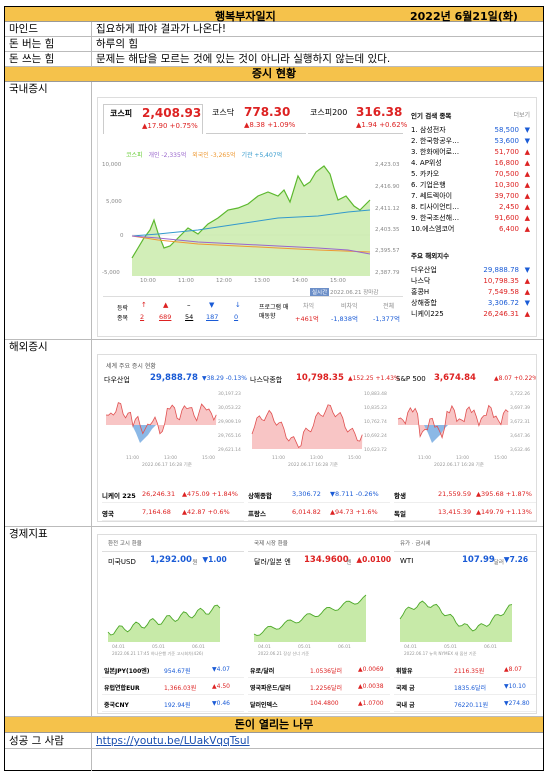 Image resolution: width=549 pixels, height=777 pixels. I want to click on y-tick: 10,762.74, so click(375, 422).